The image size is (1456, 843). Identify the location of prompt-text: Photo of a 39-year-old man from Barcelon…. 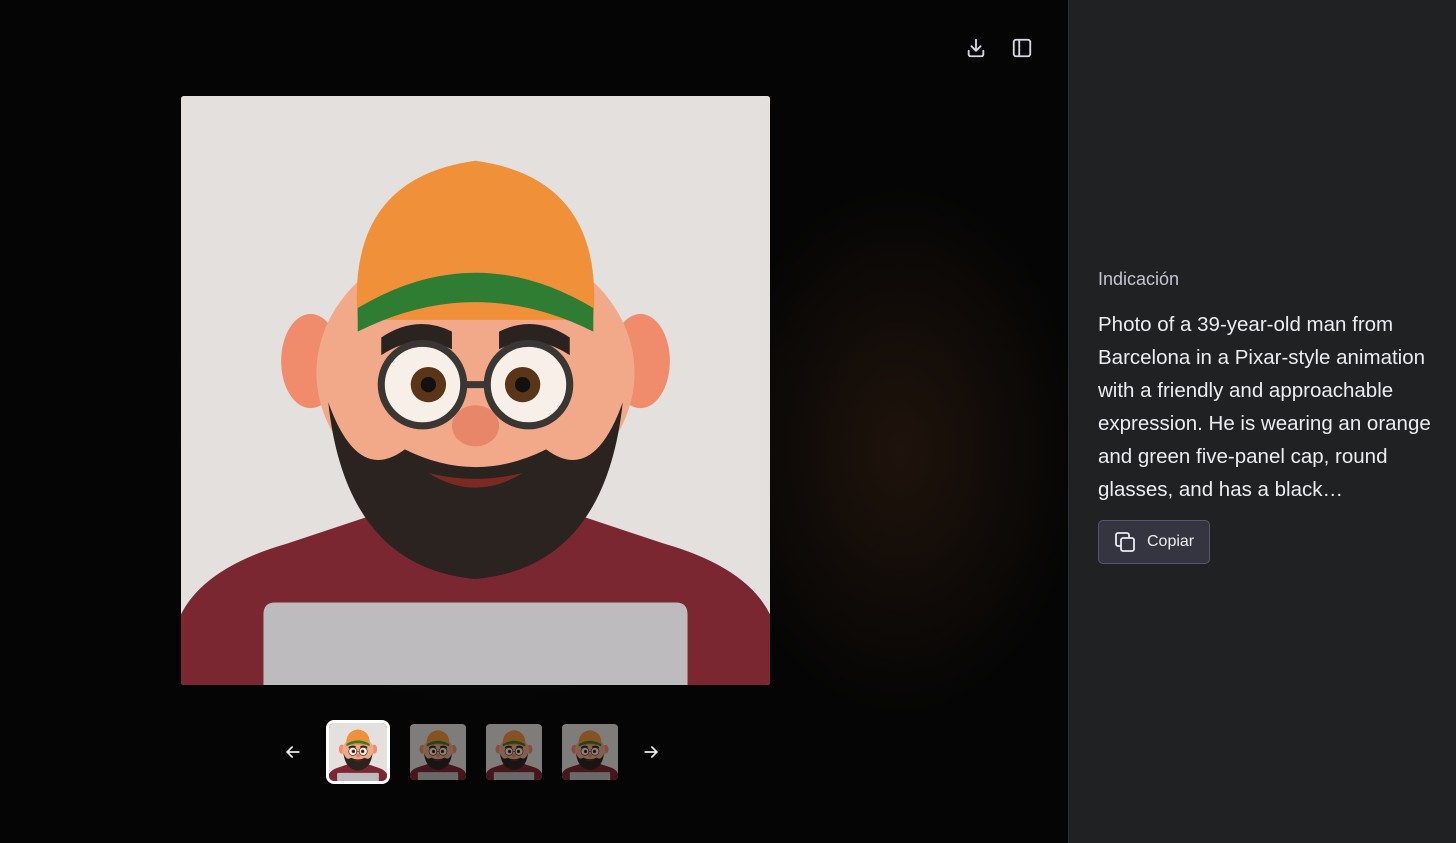
(1264, 407).